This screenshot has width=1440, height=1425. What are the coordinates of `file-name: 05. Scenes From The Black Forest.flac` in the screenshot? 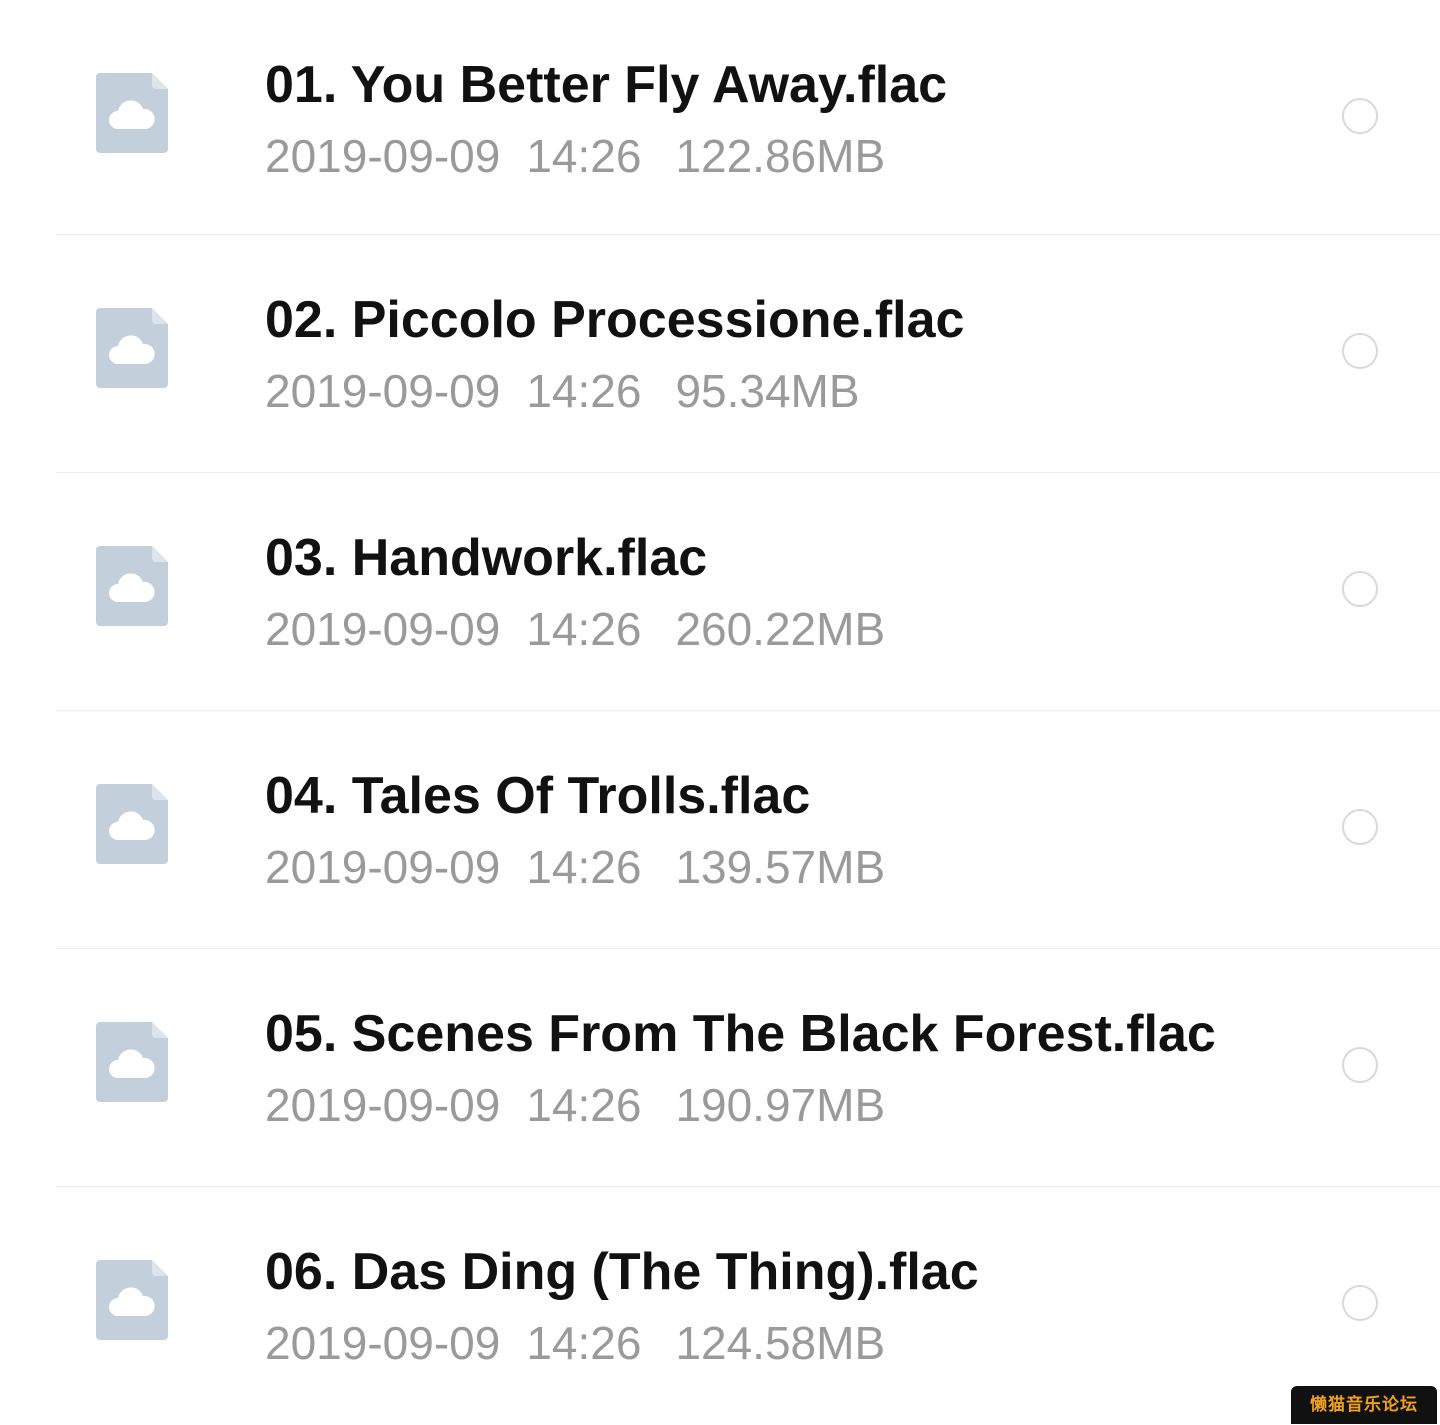 It's located at (740, 1034).